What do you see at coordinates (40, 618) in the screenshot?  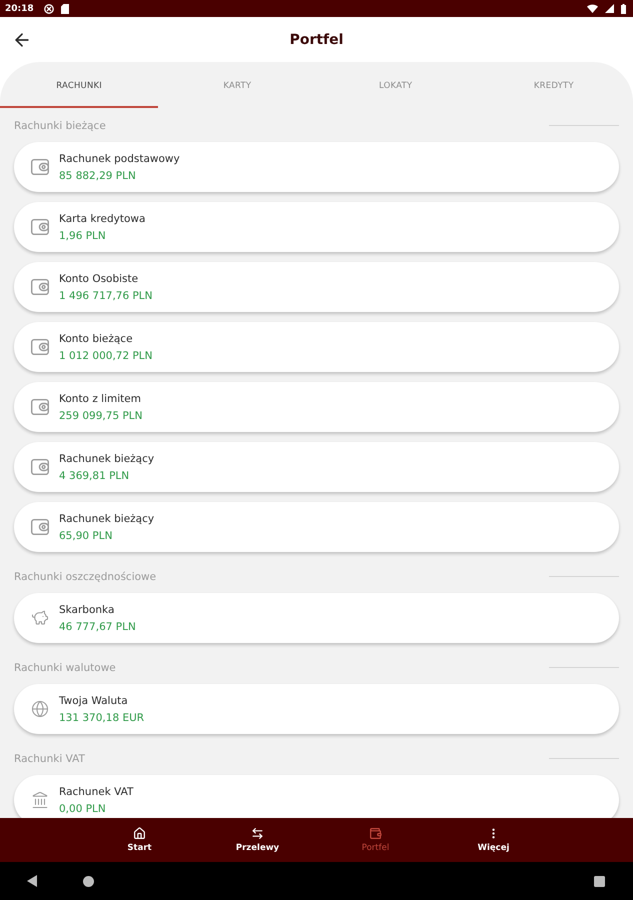 I see `piggy-bank-icon` at bounding box center [40, 618].